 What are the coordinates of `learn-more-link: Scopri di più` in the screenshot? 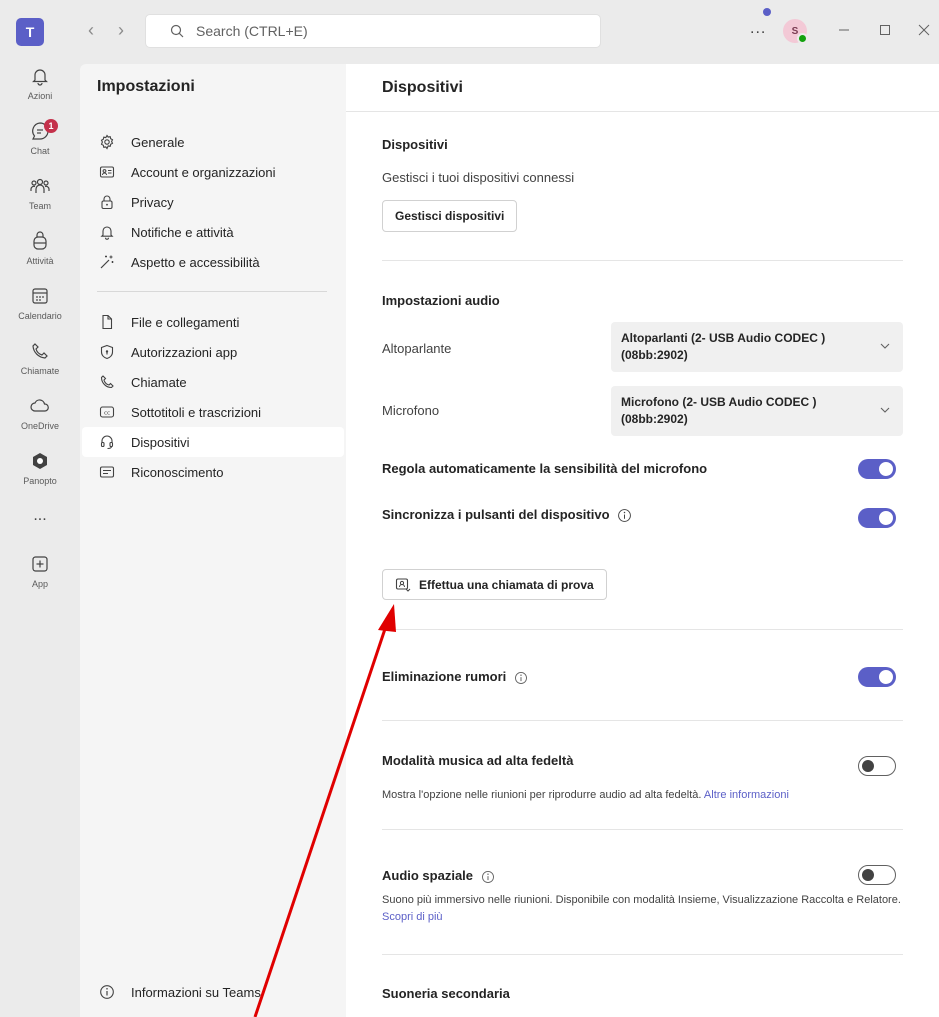 It's located at (412, 917).